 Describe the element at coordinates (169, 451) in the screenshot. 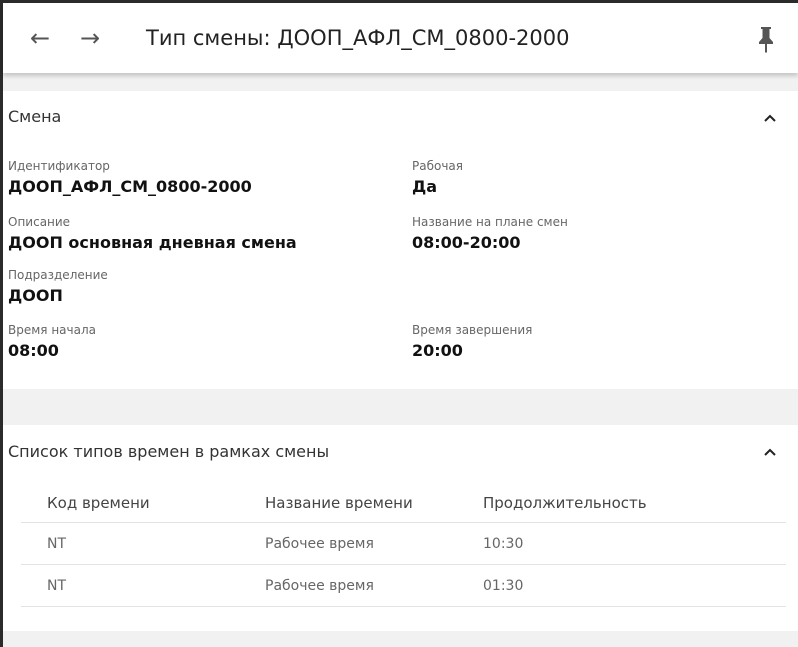

I see `time-types-section-title: Список типов времен в рамках смены` at that location.